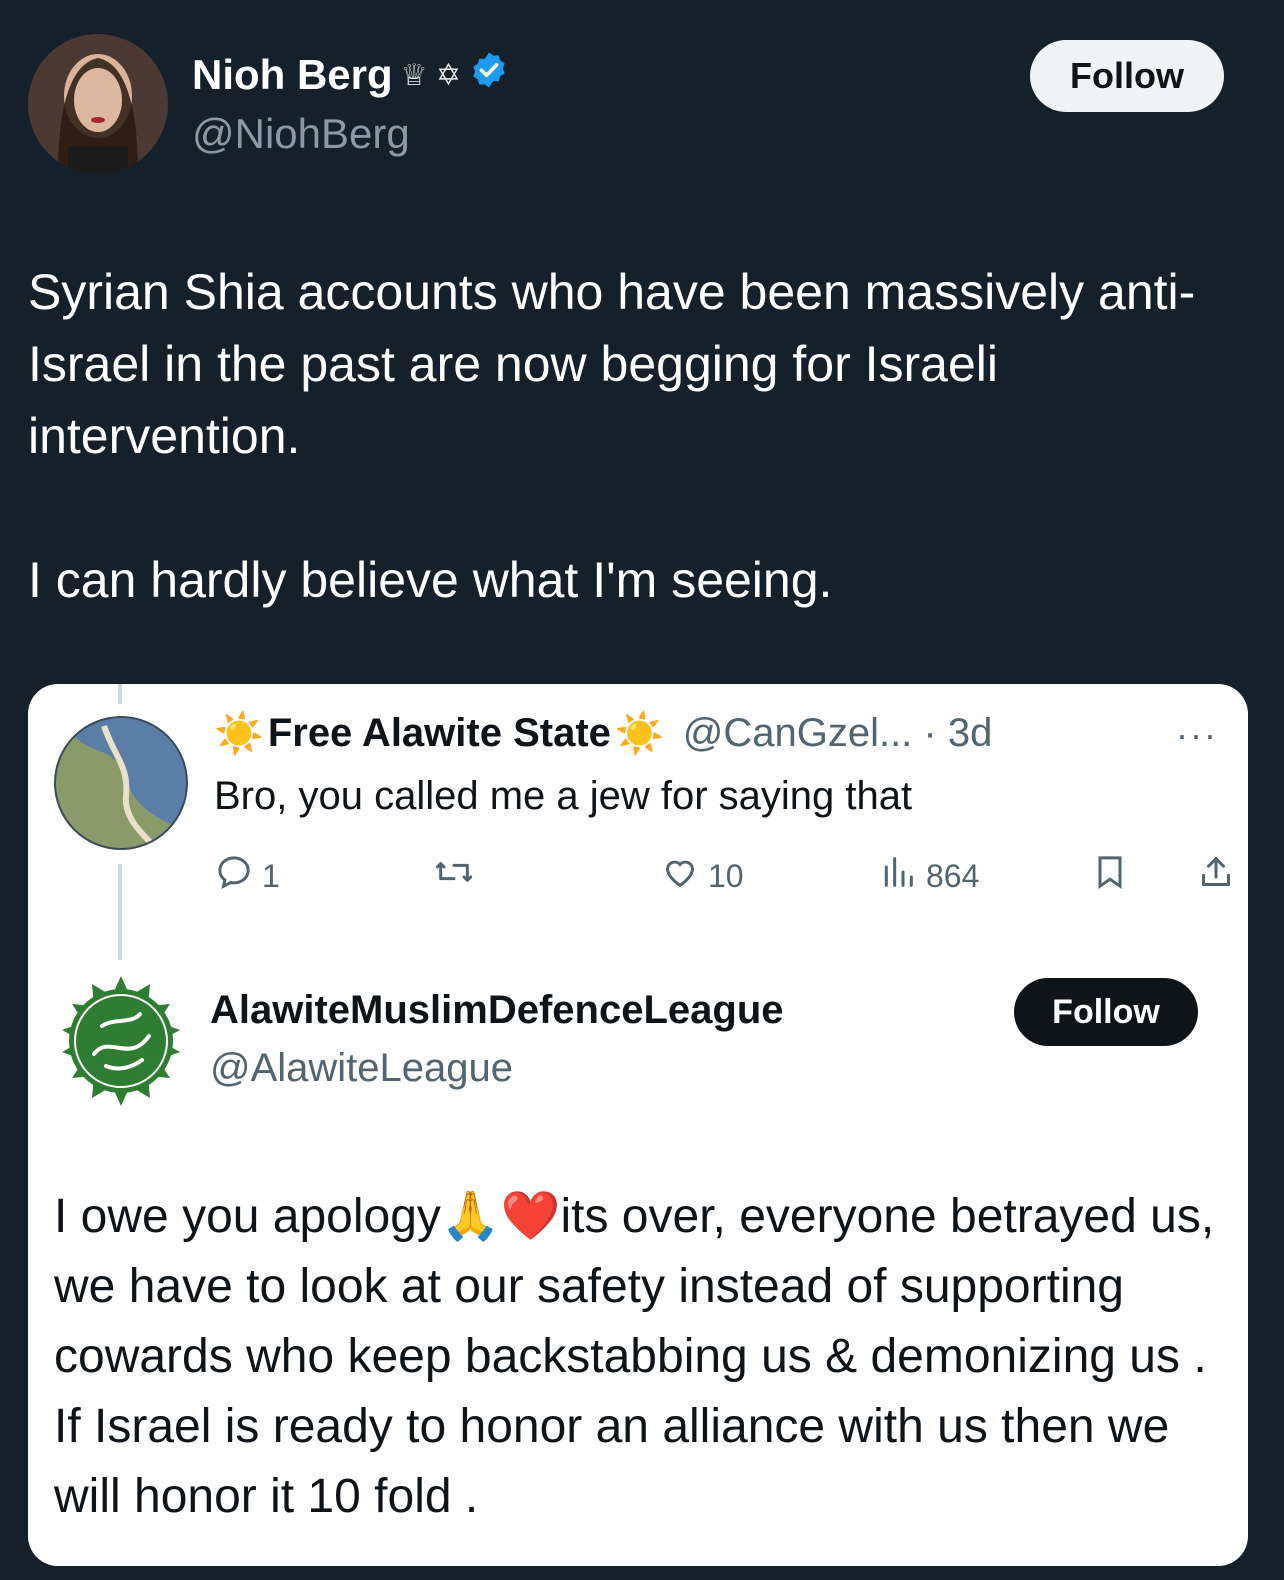 This screenshot has height=1580, width=1284. I want to click on tweet-text-second-paragraph: I can hardly believe what I'm seeing., so click(430, 580).